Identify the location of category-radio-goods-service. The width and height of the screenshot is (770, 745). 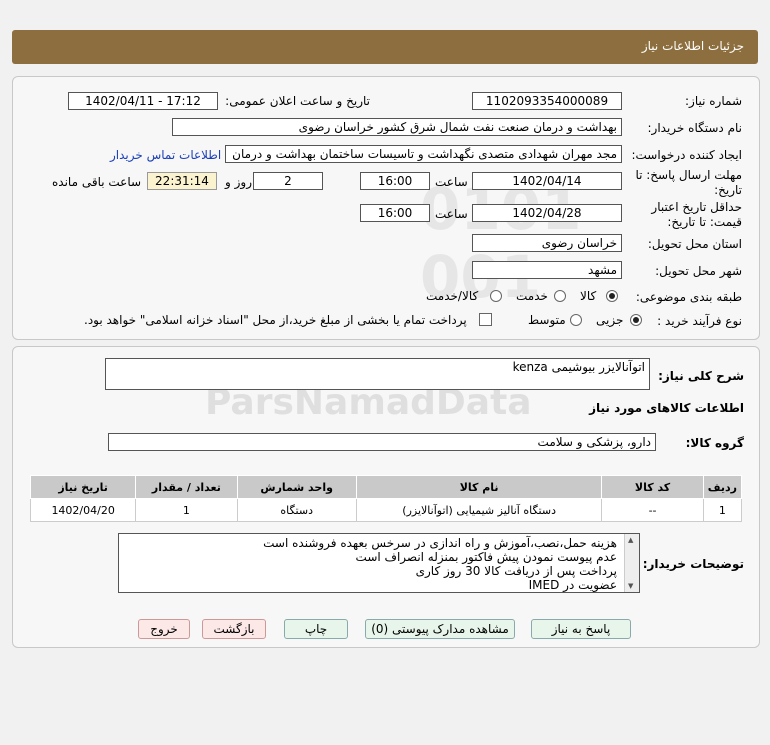
(496, 296).